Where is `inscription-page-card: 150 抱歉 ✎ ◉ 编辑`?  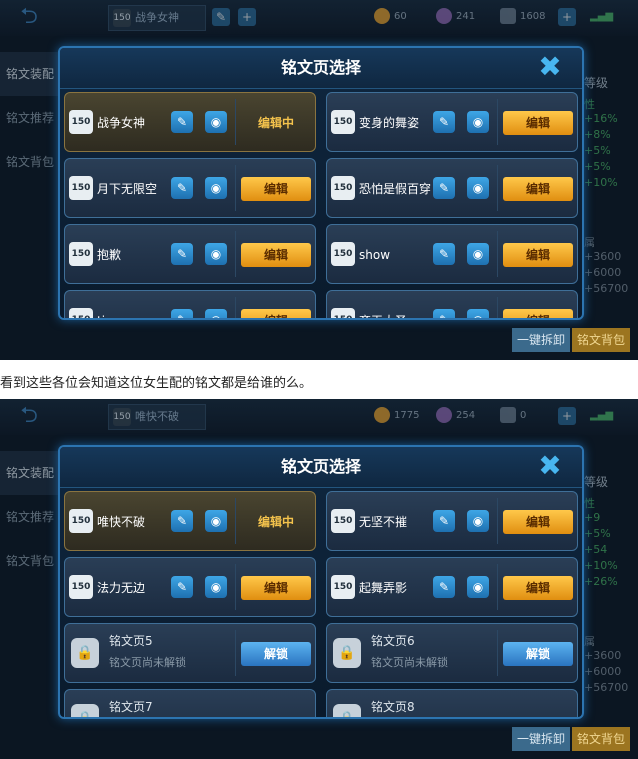
inscription-page-card: 150 抱歉 ✎ ◉ 编辑 is located at coordinates (190, 254).